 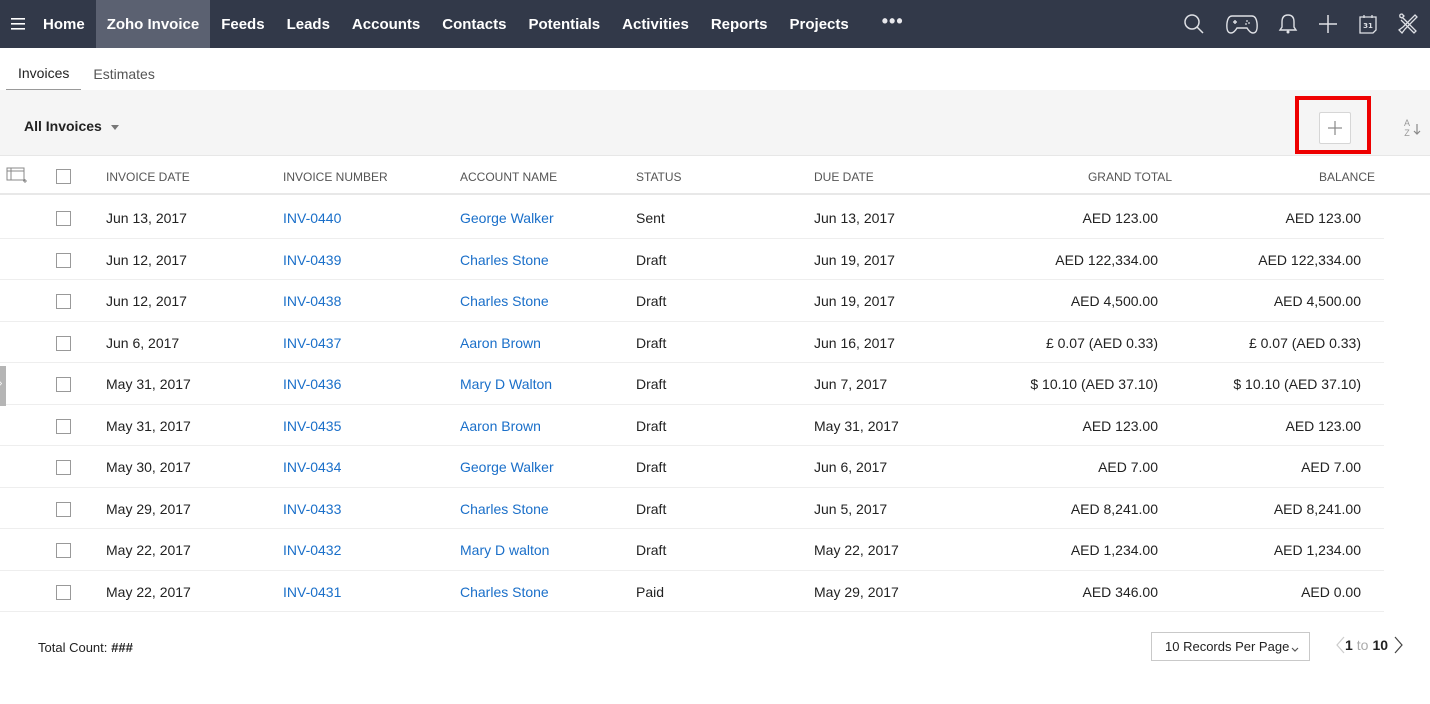 I want to click on cell-balance: AED 0.00, so click(x=1331, y=591).